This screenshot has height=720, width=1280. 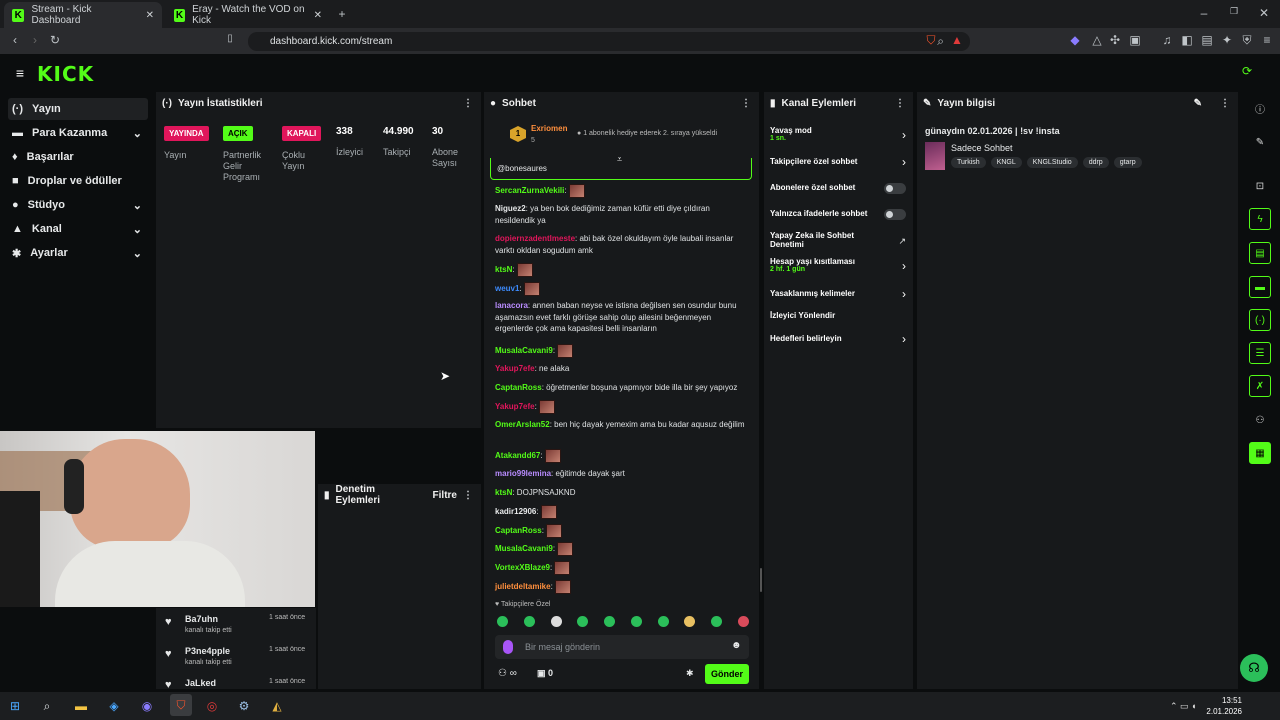 What do you see at coordinates (839, 318) in the screenshot?
I see `action-raid: İzleyici Yönlendir` at bounding box center [839, 318].